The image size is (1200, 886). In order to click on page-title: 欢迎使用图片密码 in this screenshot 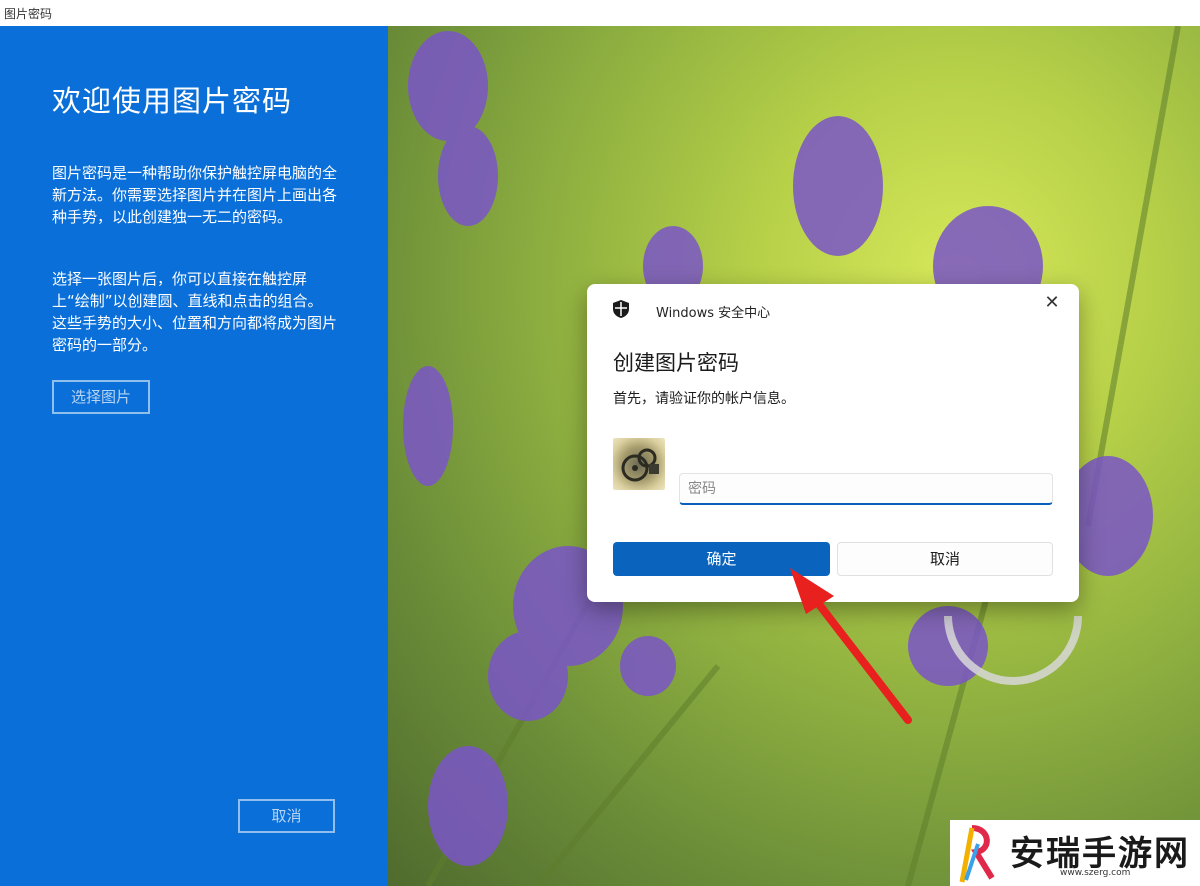, I will do `click(172, 101)`.